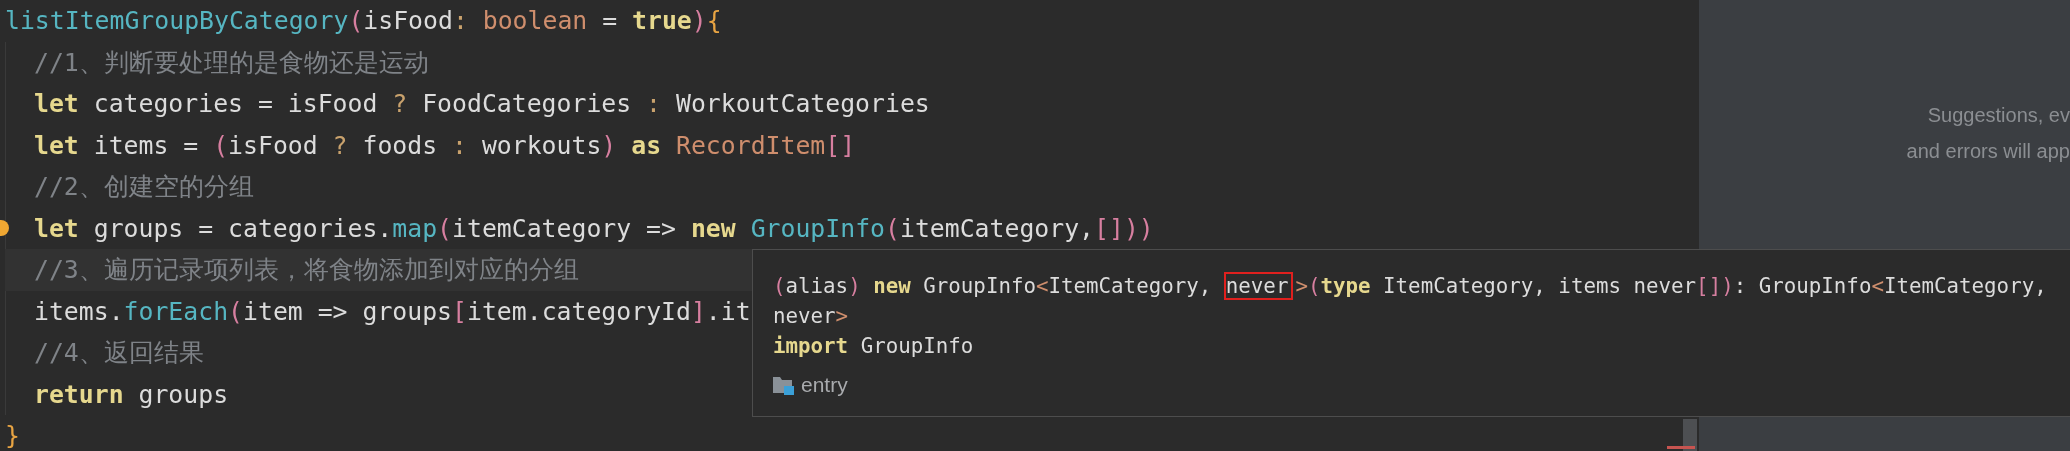 The image size is (2070, 451). I want to click on code-line: }, so click(12, 435).